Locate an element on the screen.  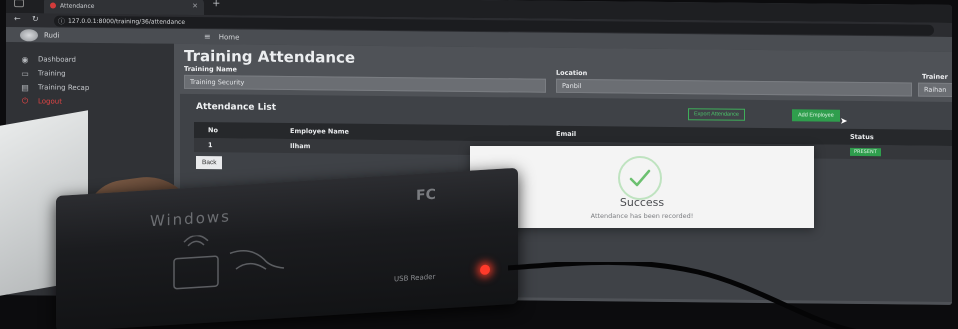
column-header-status: Status is located at coordinates (862, 137).